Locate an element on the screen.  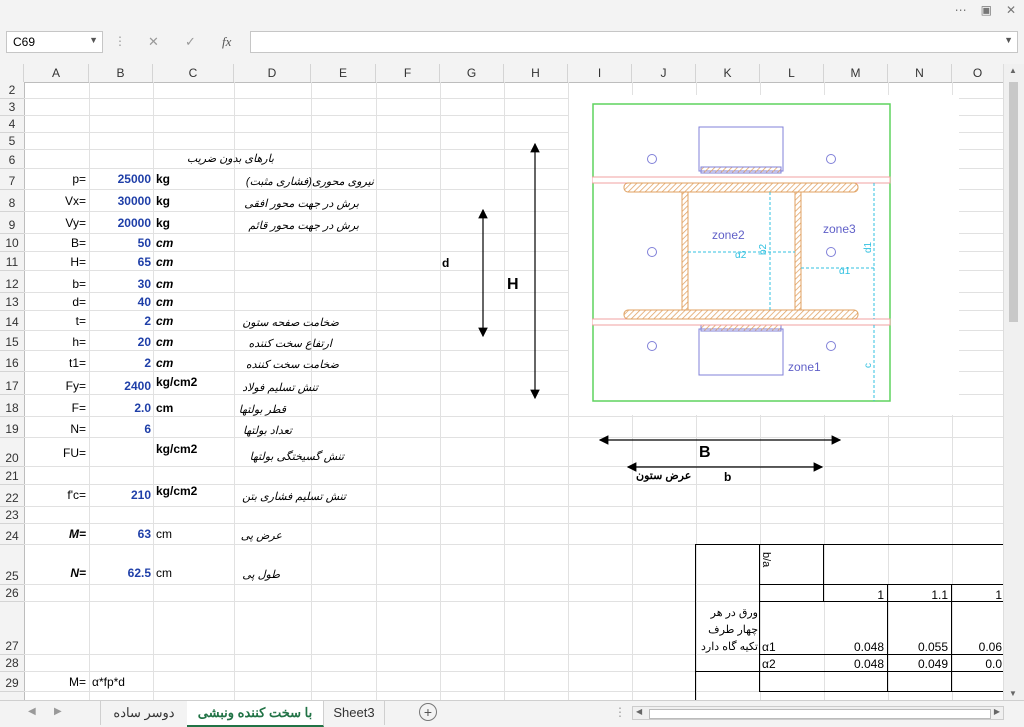
table-row-label: ورق در هر is located at coordinates (734, 613).